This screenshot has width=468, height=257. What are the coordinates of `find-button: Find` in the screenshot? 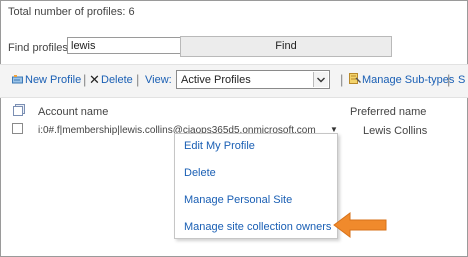 It's located at (286, 46).